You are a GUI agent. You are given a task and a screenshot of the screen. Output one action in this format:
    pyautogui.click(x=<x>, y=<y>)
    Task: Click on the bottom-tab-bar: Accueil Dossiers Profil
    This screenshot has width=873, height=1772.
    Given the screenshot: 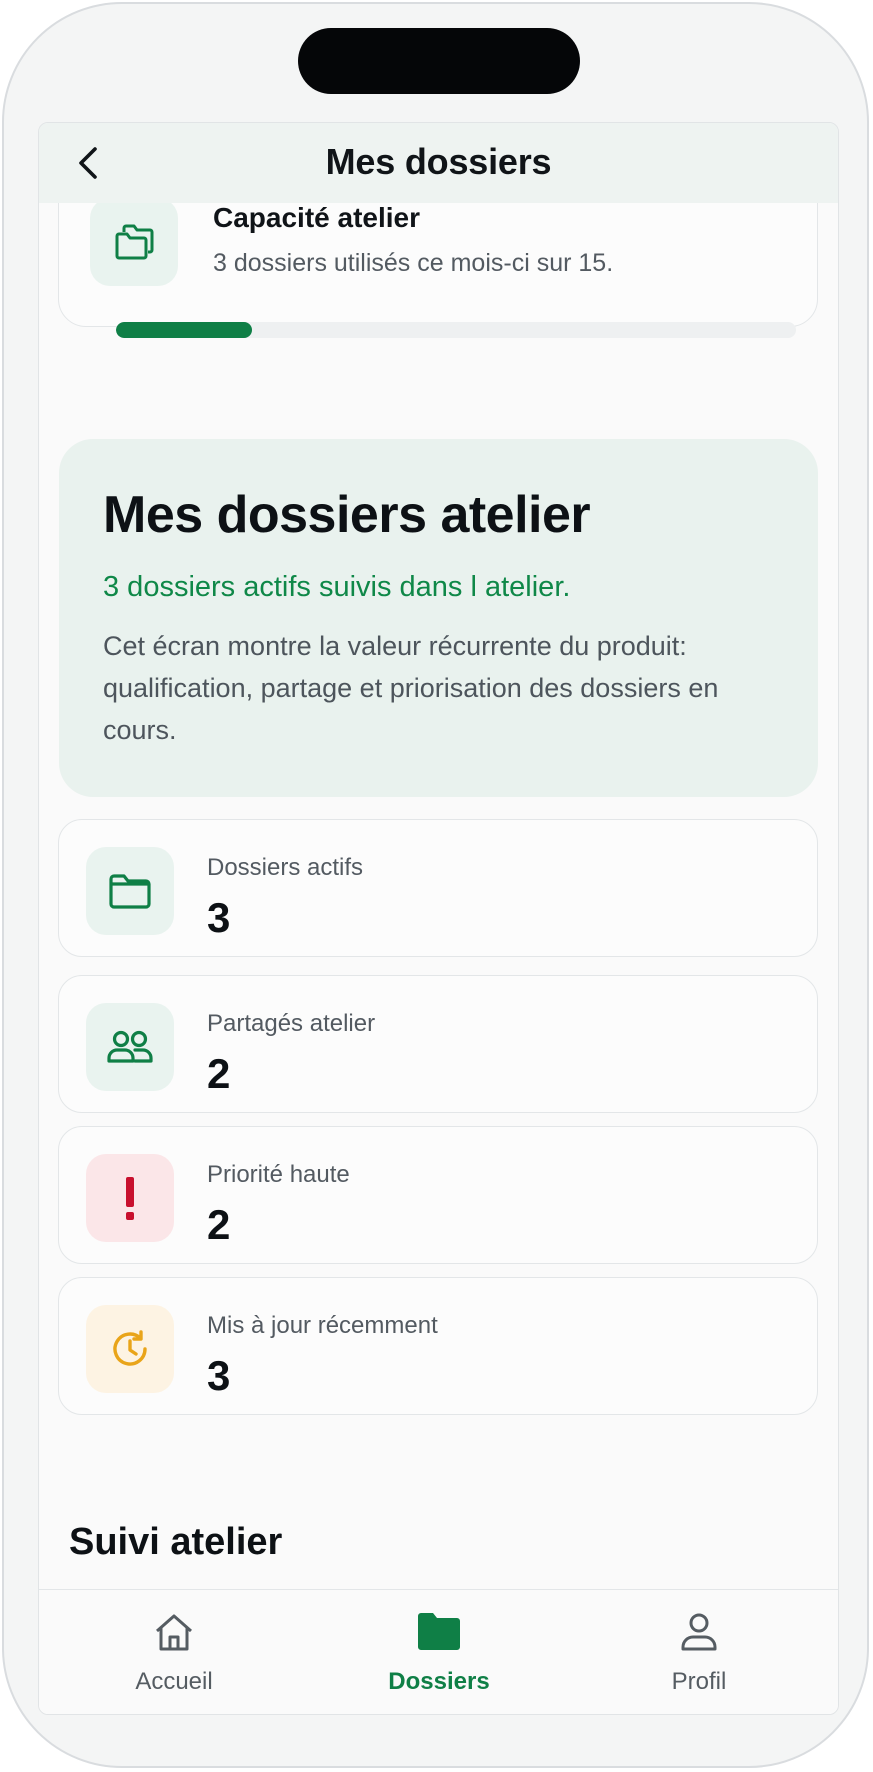 What is the action you would take?
    pyautogui.click(x=438, y=1651)
    